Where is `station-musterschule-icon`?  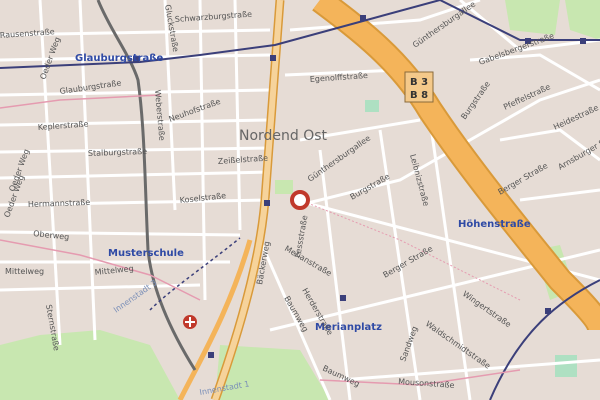
station-musterschule-icon is located at coordinates (267, 203).